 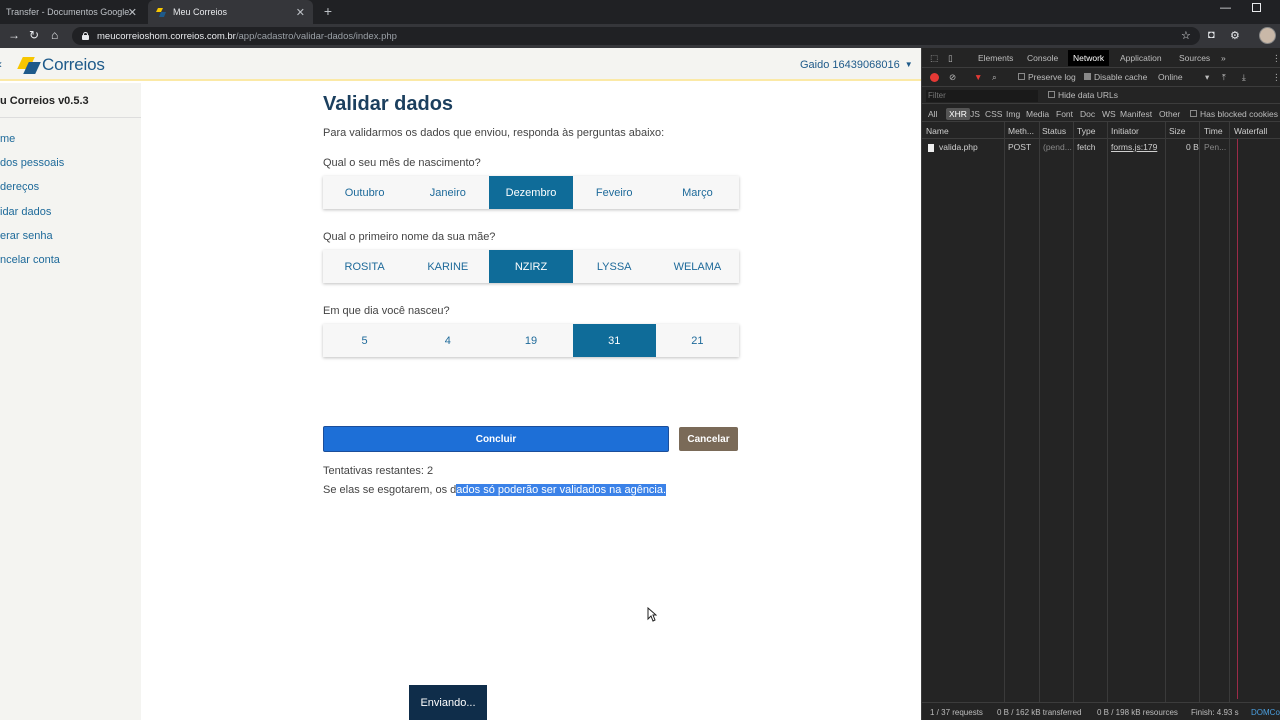 I want to click on tab-title: Meu Correios, so click(x=200, y=12).